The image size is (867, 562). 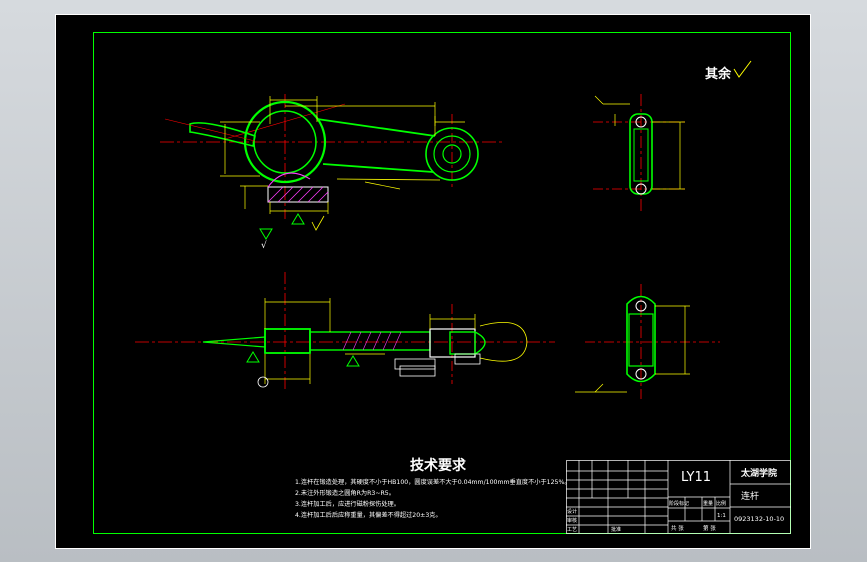 I want to click on tech-item-3: 3.连杆加工后，应进行磁粉探伤处理。, so click(x=347, y=504).